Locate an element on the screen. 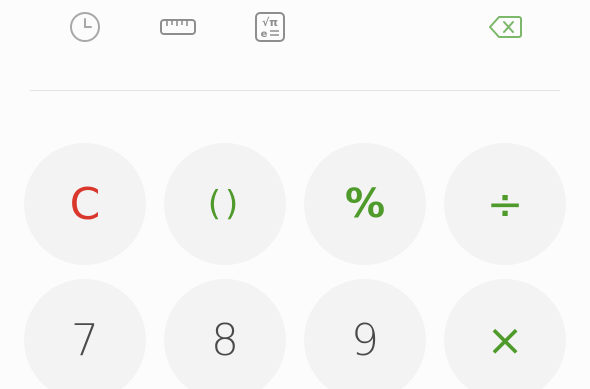 The height and width of the screenshot is (389, 590). history-button is located at coordinates (85, 27).